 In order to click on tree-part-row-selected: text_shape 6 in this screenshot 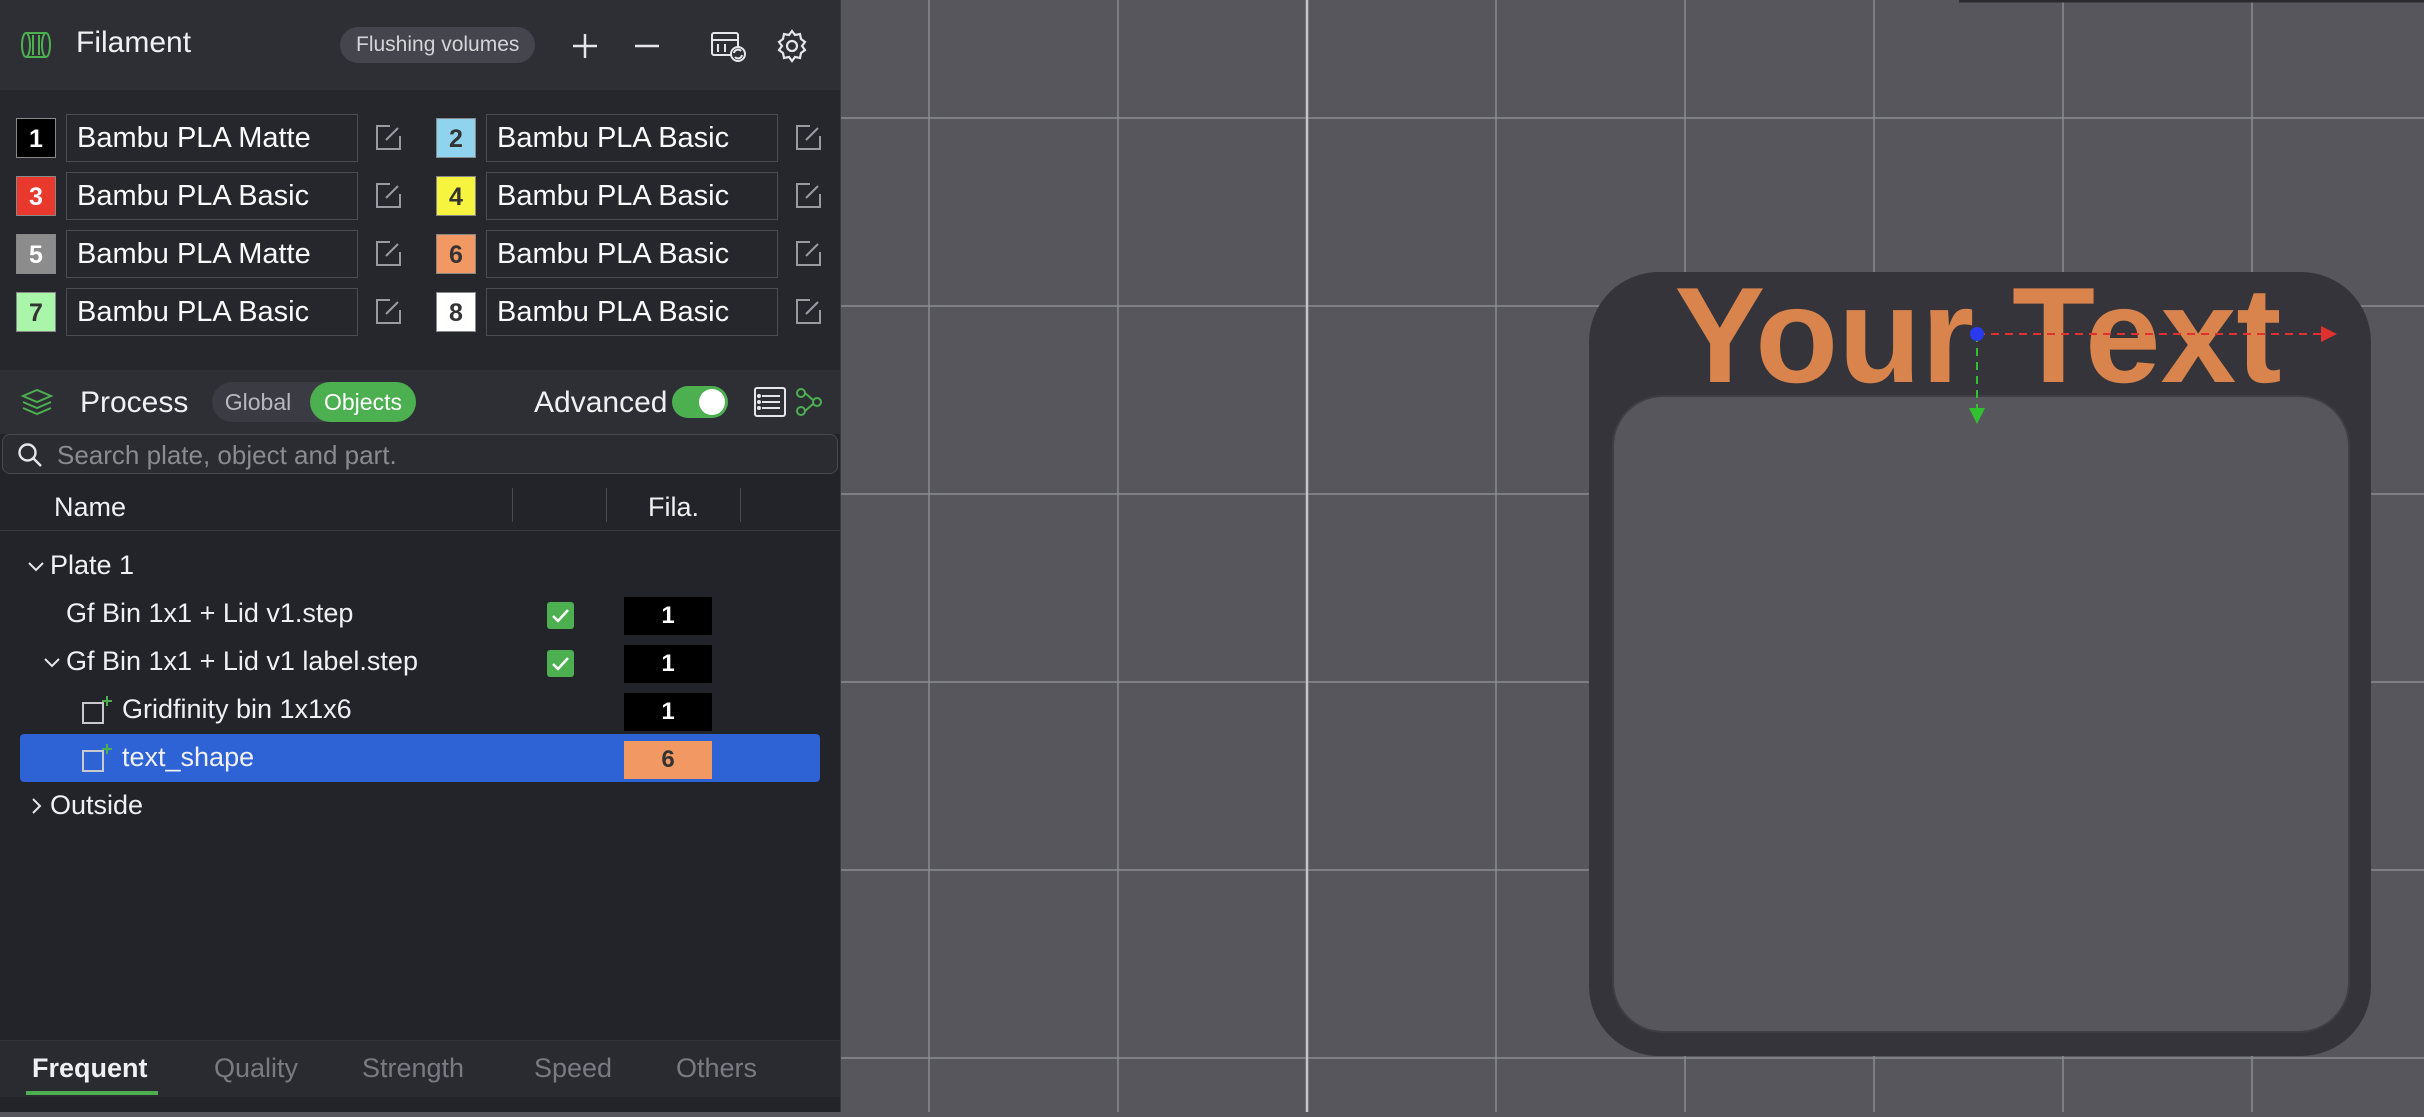, I will do `click(420, 758)`.